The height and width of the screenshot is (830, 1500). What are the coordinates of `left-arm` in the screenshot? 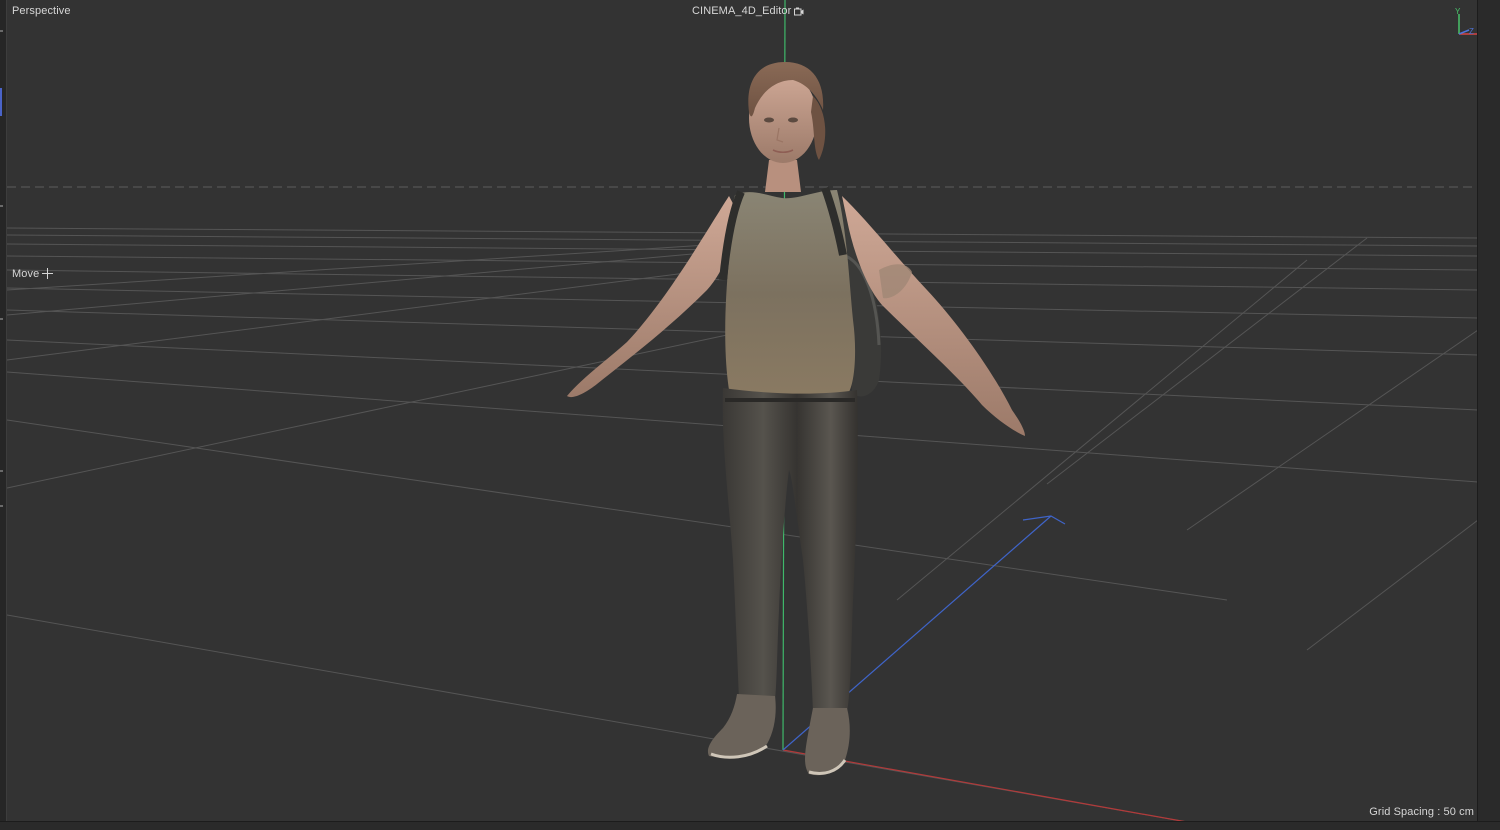 It's located at (653, 297).